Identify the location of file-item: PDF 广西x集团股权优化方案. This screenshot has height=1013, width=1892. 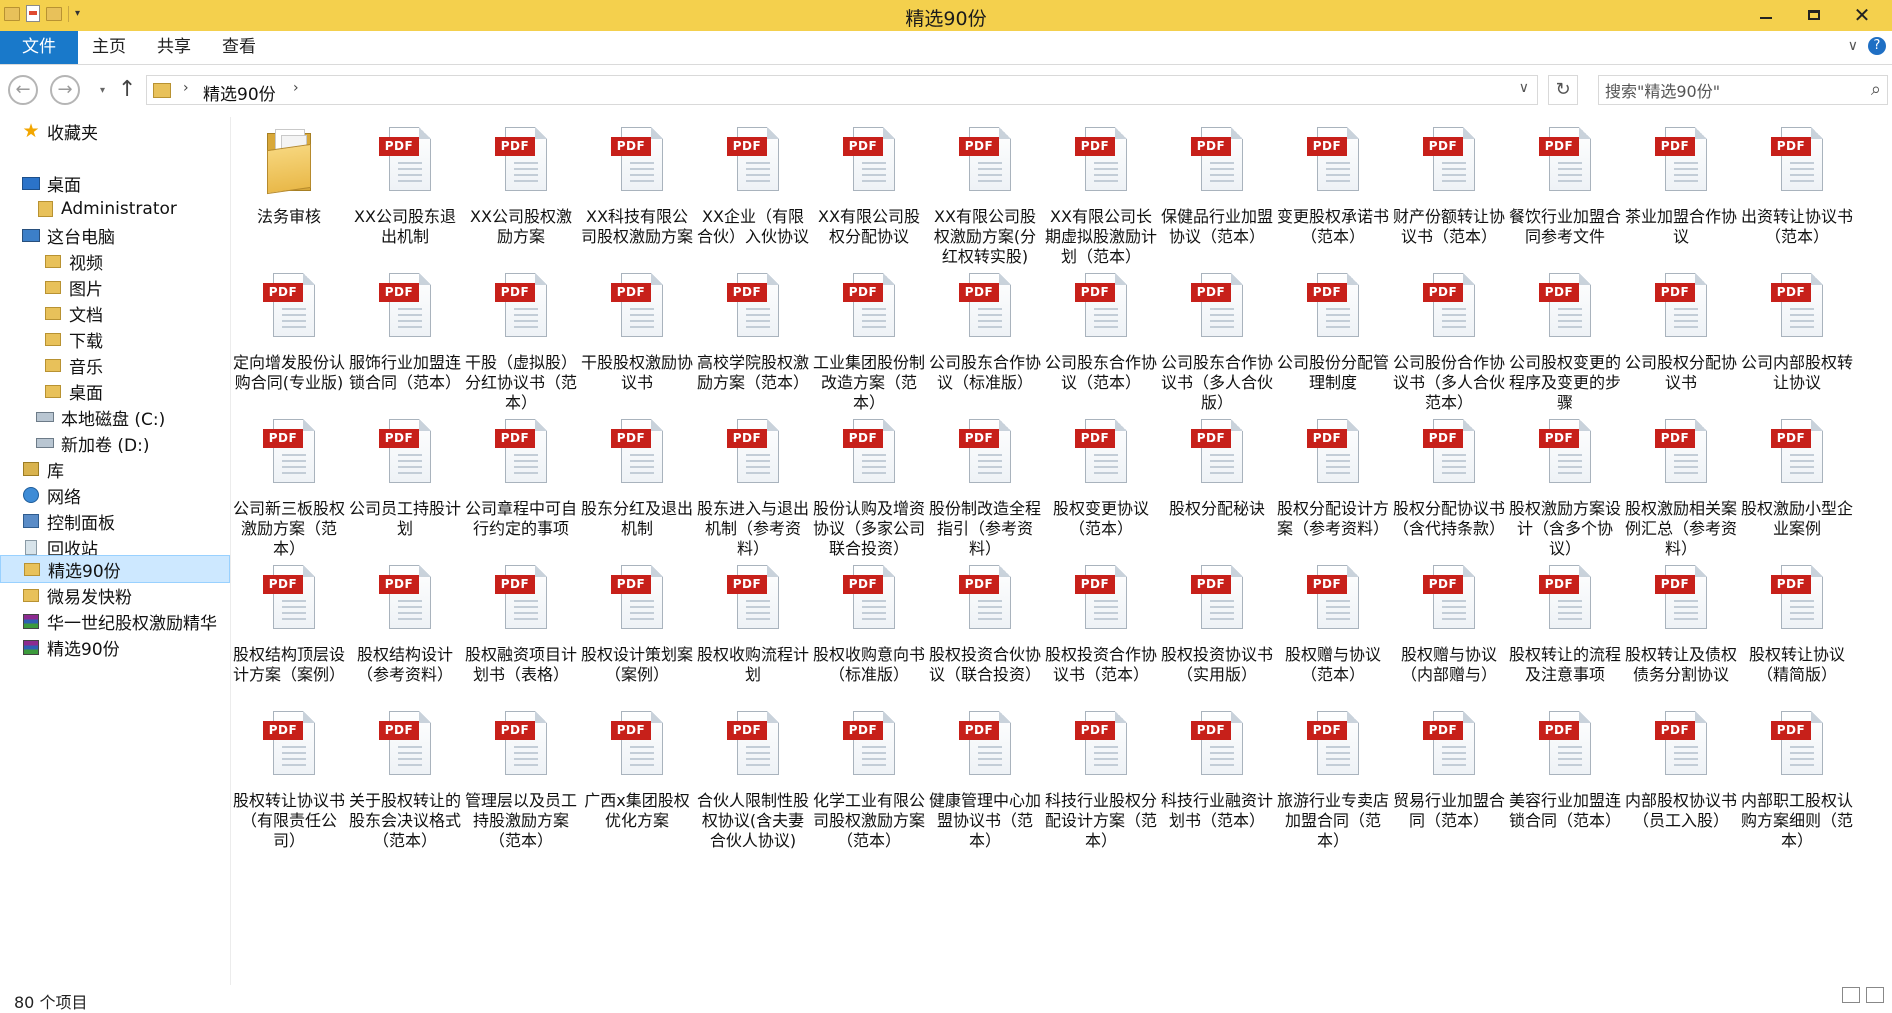
(637, 787).